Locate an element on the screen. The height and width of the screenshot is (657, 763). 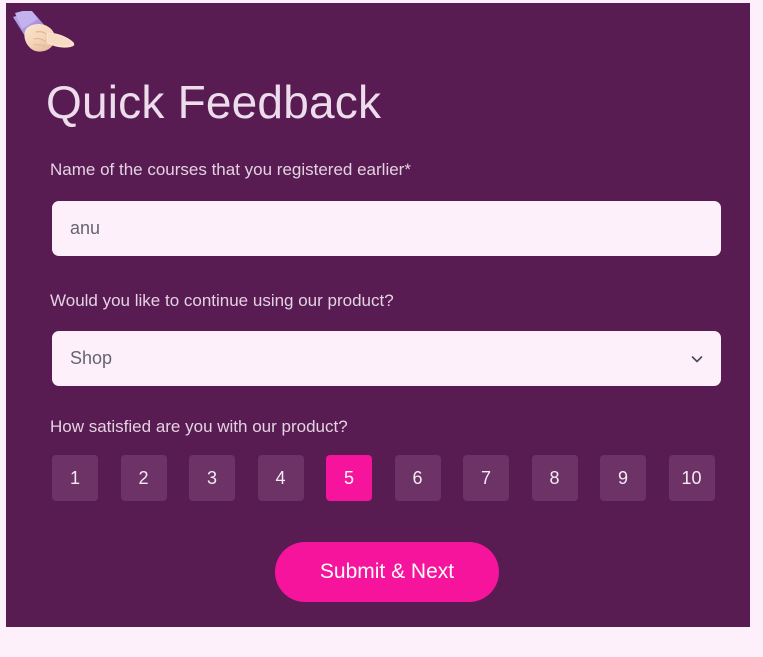
pointing-hand-emoji is located at coordinates (48, 42).